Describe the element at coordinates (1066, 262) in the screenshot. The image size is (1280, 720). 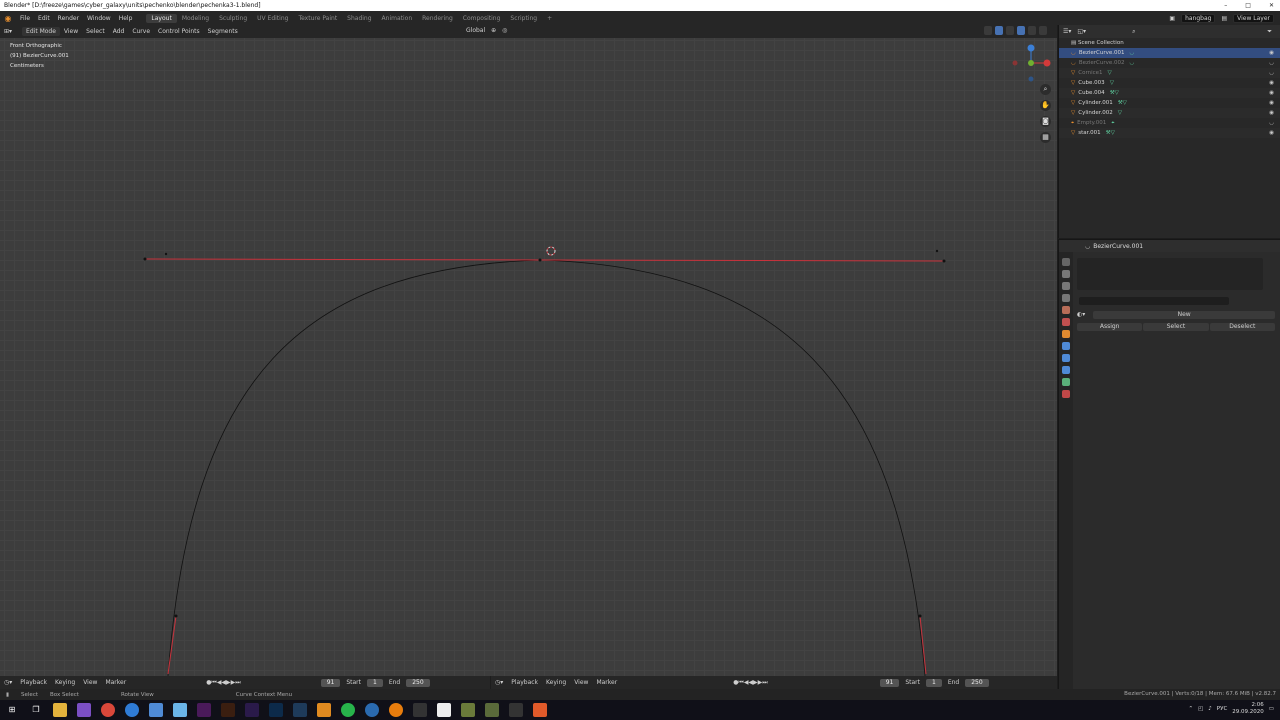
I see `tool-tab-icon` at that location.